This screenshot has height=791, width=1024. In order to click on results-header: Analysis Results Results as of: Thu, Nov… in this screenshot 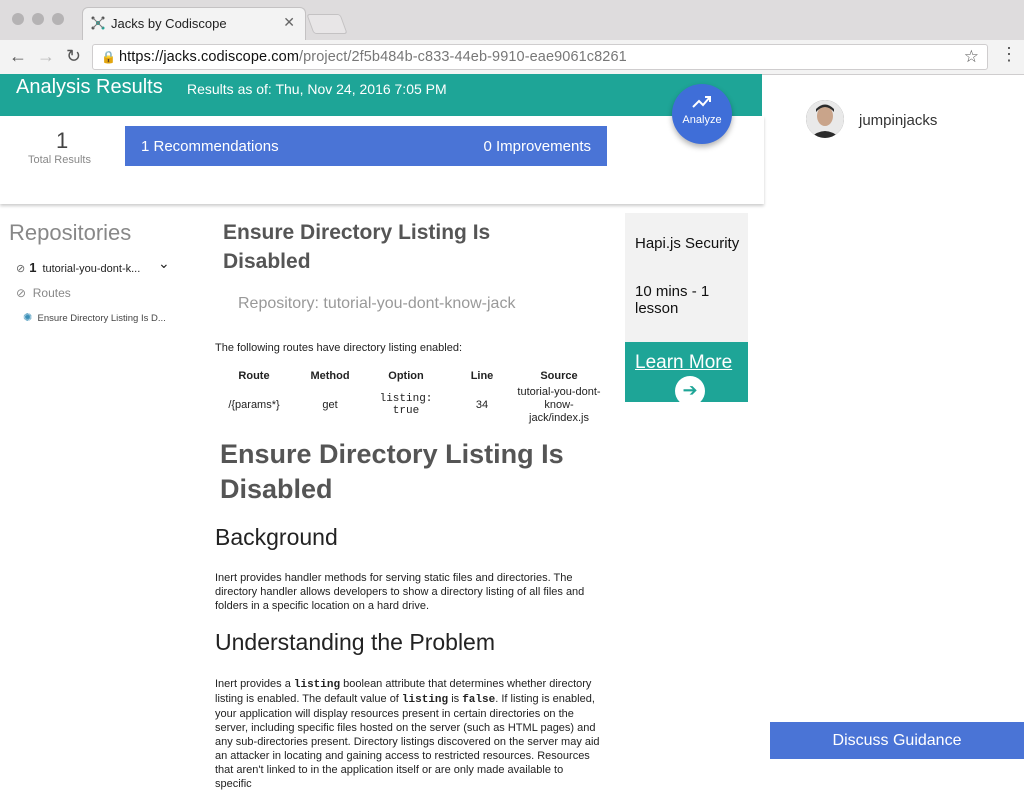, I will do `click(381, 95)`.